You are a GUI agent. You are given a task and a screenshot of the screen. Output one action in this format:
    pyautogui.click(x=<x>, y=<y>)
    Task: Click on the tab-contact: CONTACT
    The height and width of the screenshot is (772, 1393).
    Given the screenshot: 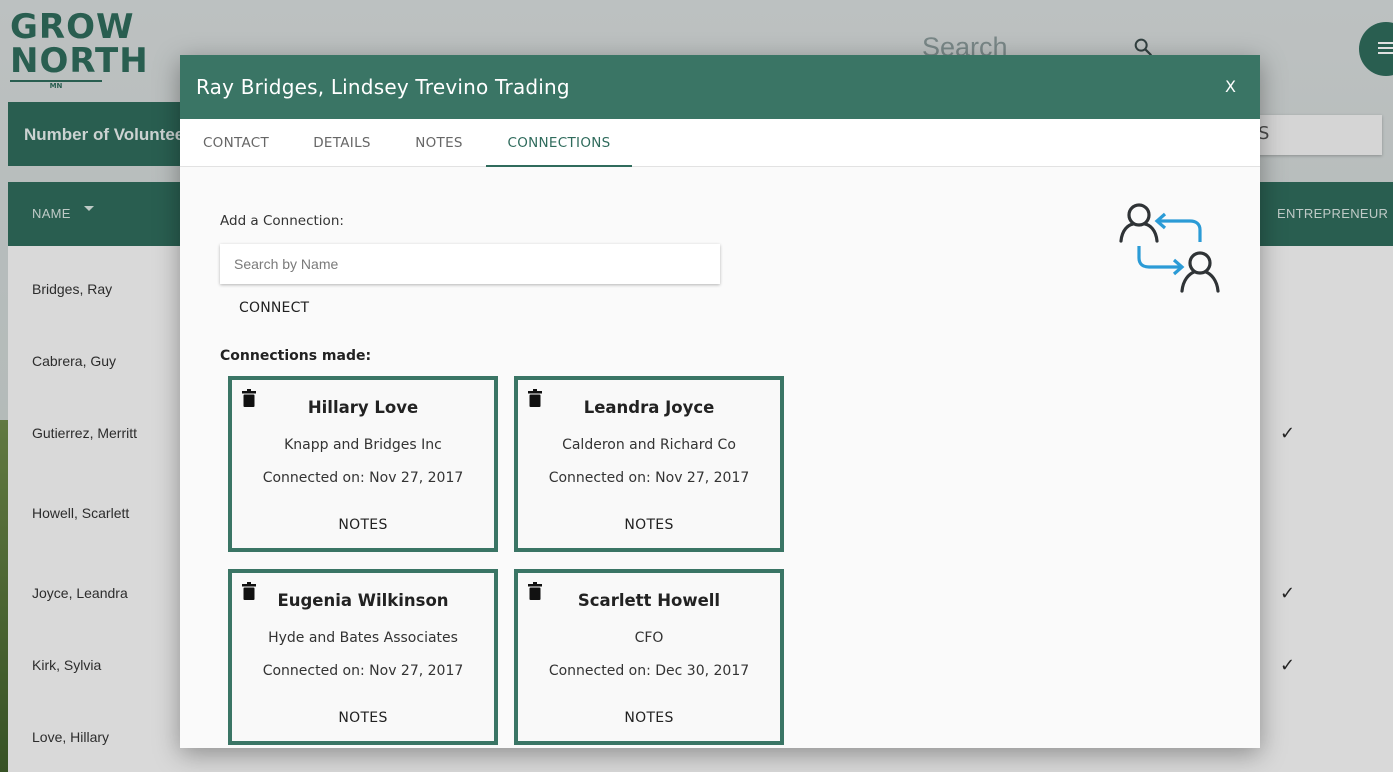 What is the action you would take?
    pyautogui.click(x=236, y=143)
    